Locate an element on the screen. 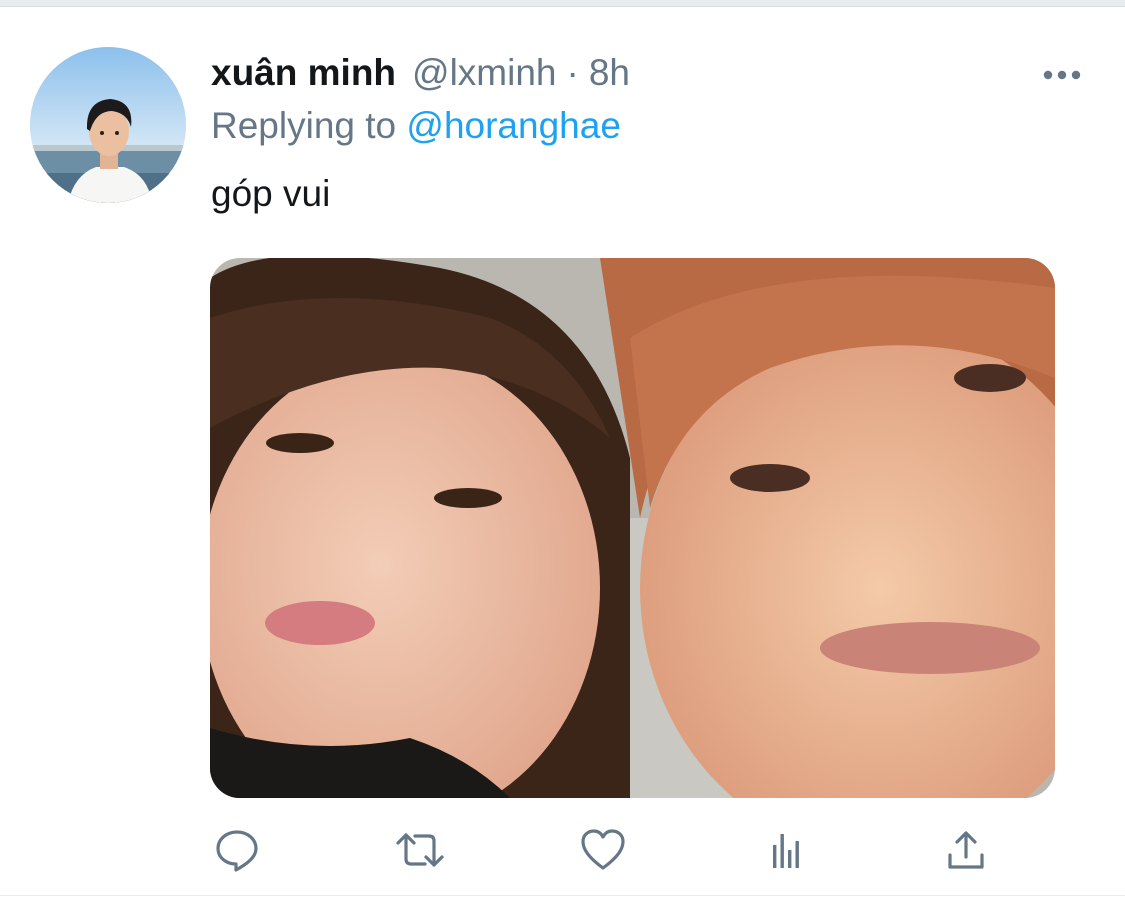 Image resolution: width=1125 pixels, height=898 pixels. more-options-button is located at coordinates (1062, 75).